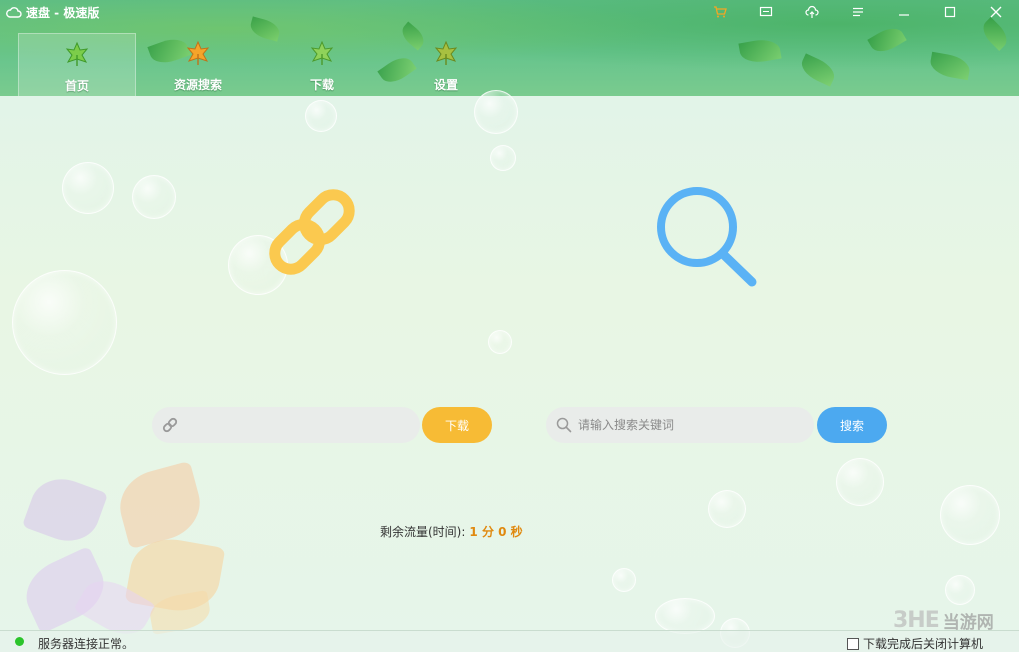 This screenshot has width=1019, height=652. Describe the element at coordinates (19, 641) in the screenshot. I see `status-ok-indicator` at that location.